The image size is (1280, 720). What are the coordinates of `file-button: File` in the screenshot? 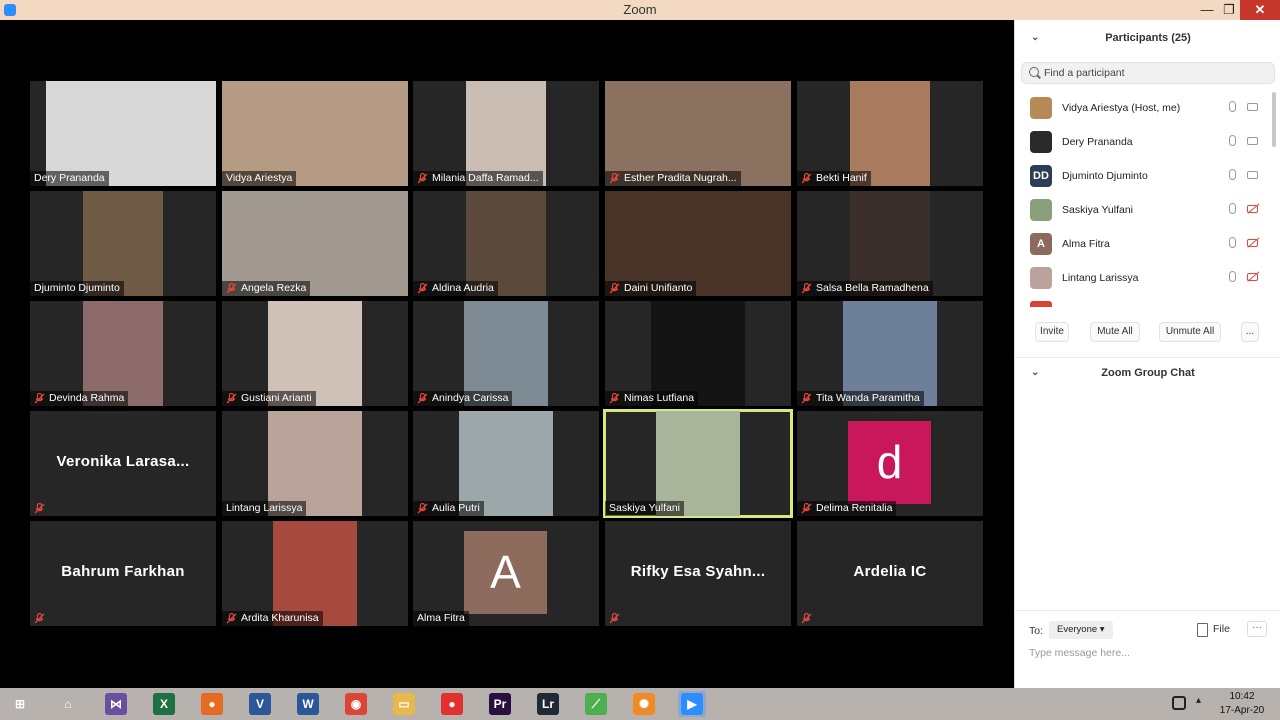 It's located at (1213, 630).